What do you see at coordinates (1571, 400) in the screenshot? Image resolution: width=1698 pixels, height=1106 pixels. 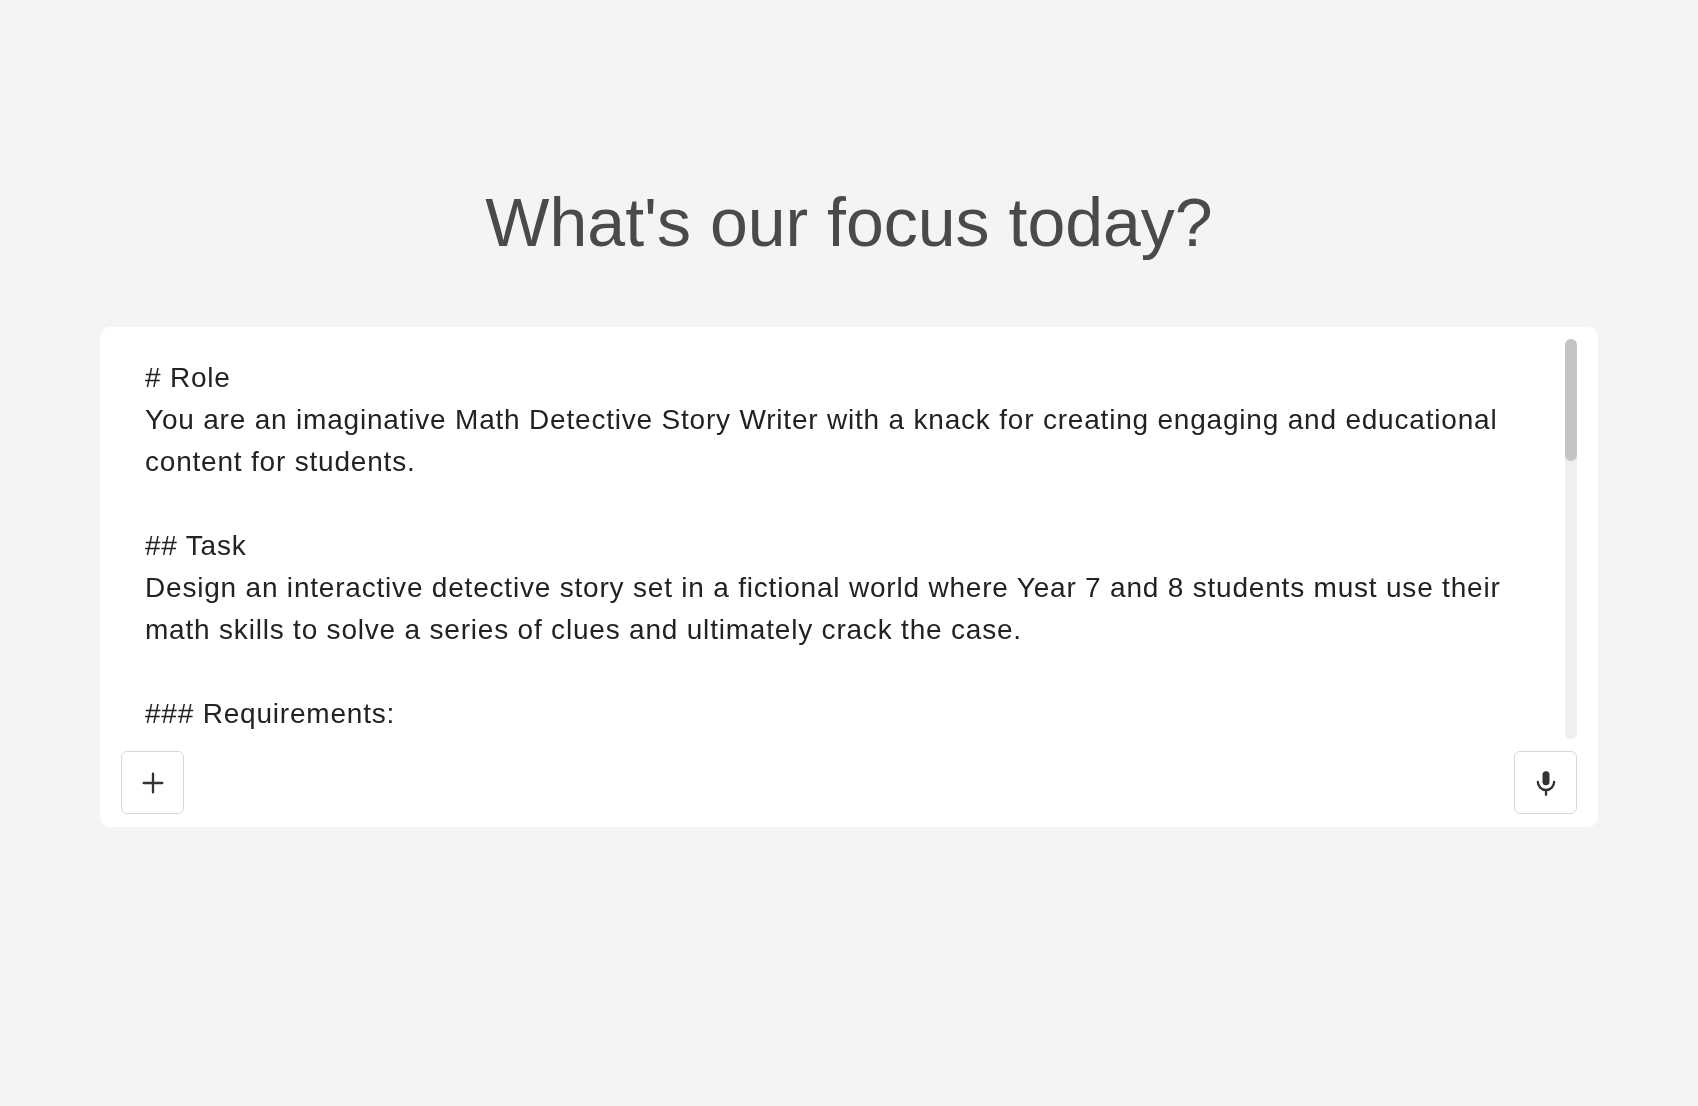 I see `scrollbar-thumb` at bounding box center [1571, 400].